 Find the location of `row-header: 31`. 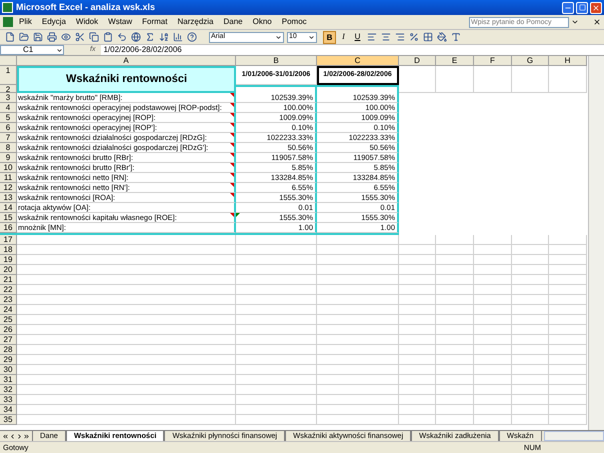

row-header: 31 is located at coordinates (8, 380).